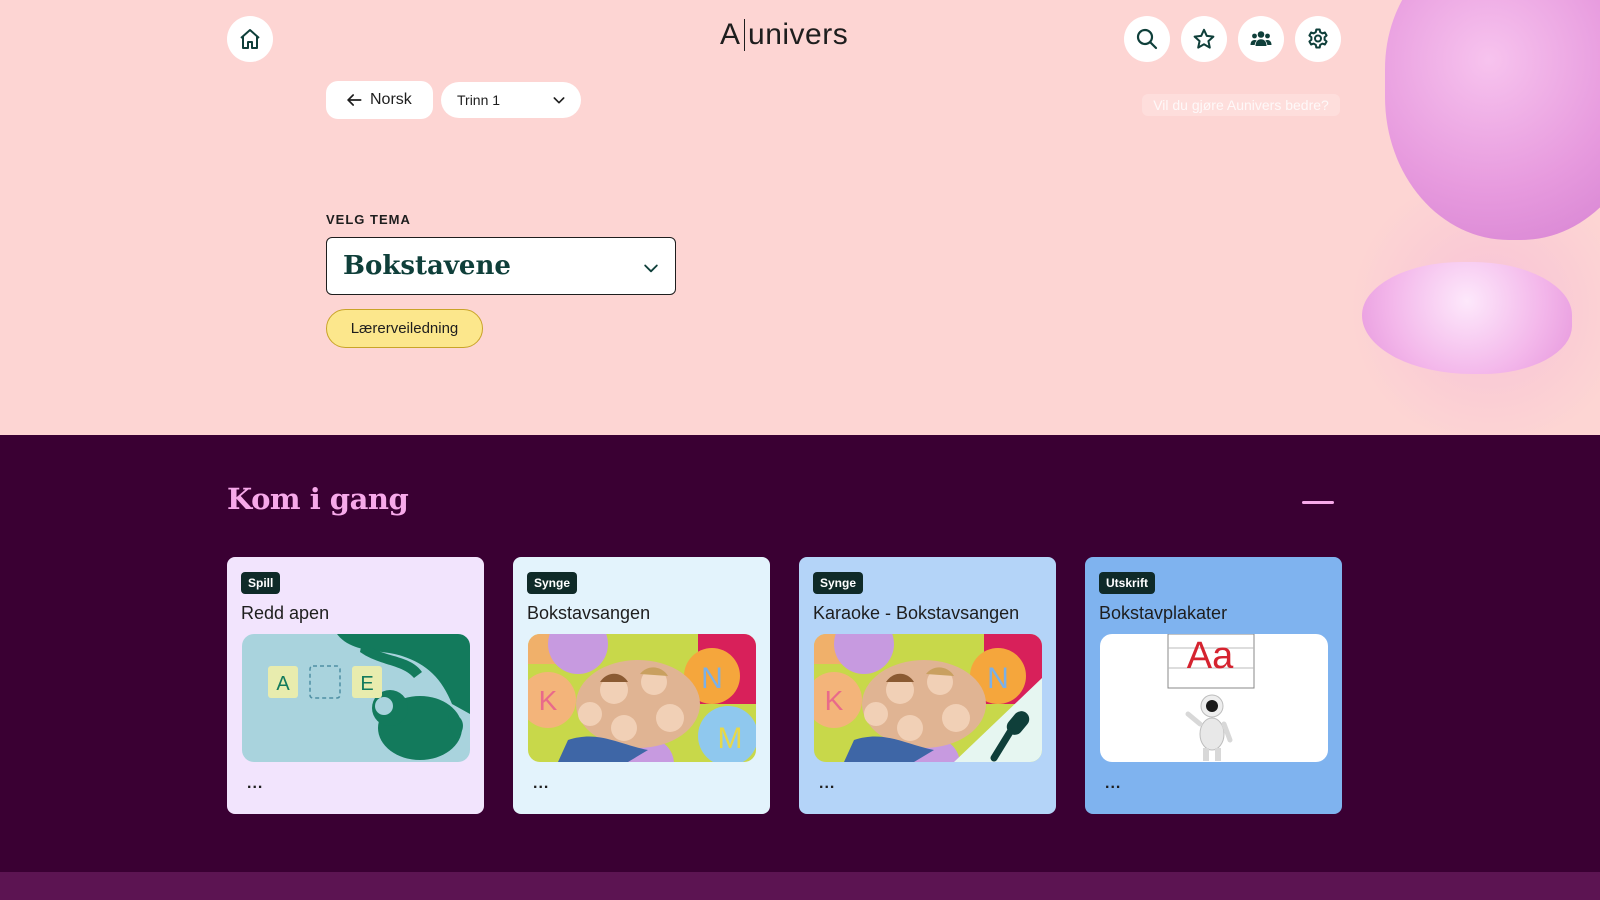  What do you see at coordinates (730, 738) in the screenshot?
I see `thumb-letter-m: M` at bounding box center [730, 738].